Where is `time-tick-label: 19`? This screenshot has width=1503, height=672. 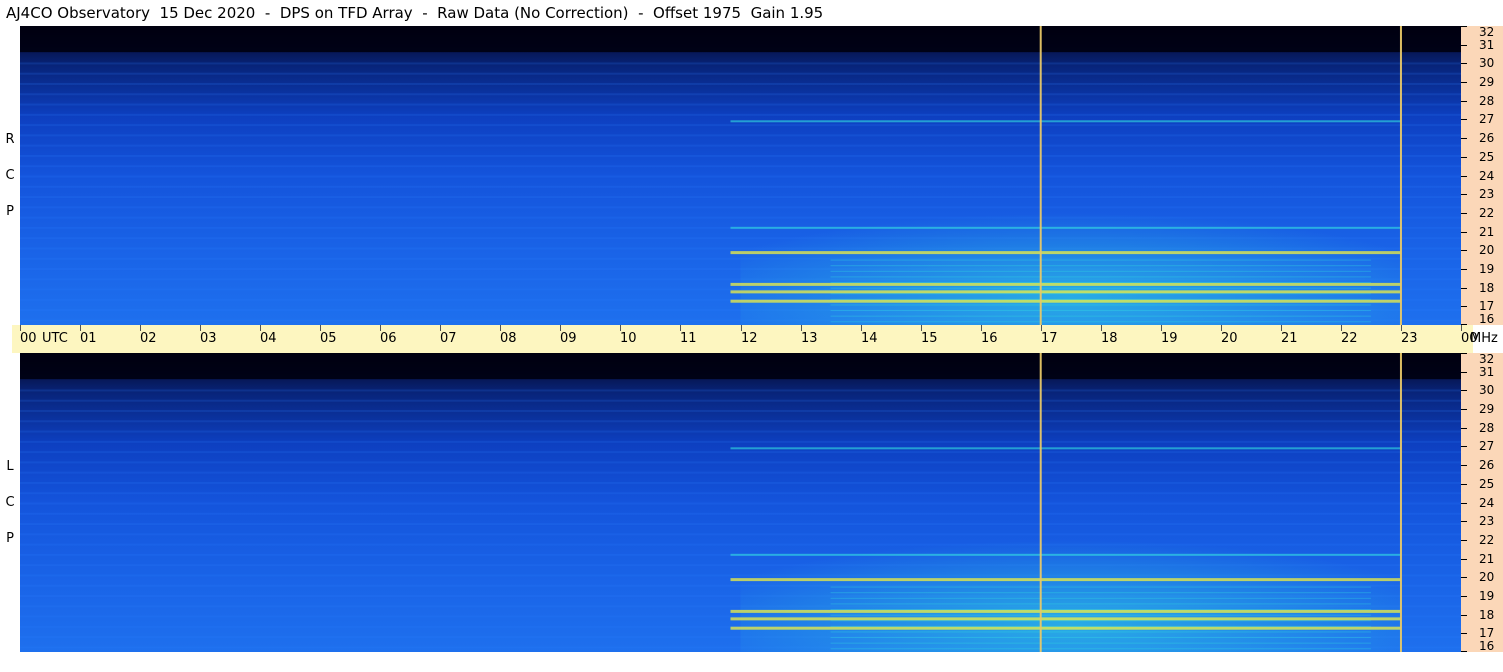 time-tick-label: 19 is located at coordinates (1169, 338).